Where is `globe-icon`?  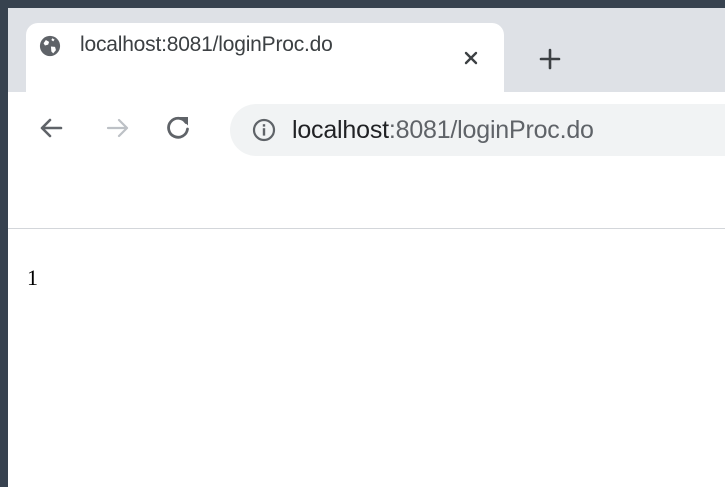
globe-icon is located at coordinates (50, 46).